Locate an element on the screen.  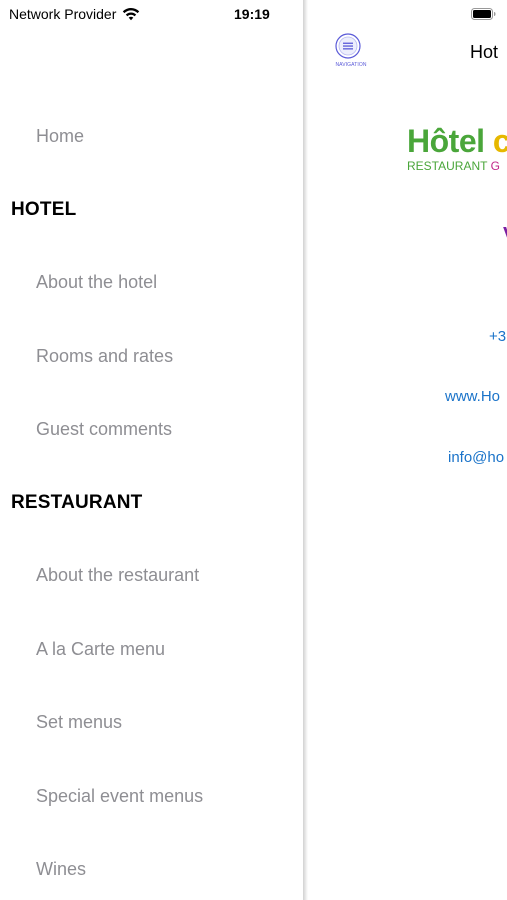
logo-sub-accent: G is located at coordinates (495, 166).